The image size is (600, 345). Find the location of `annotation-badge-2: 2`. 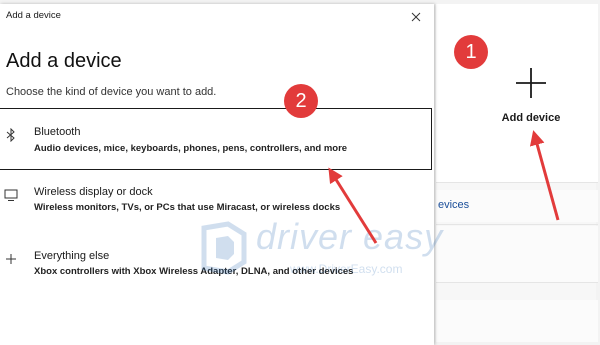

annotation-badge-2: 2 is located at coordinates (301, 101).